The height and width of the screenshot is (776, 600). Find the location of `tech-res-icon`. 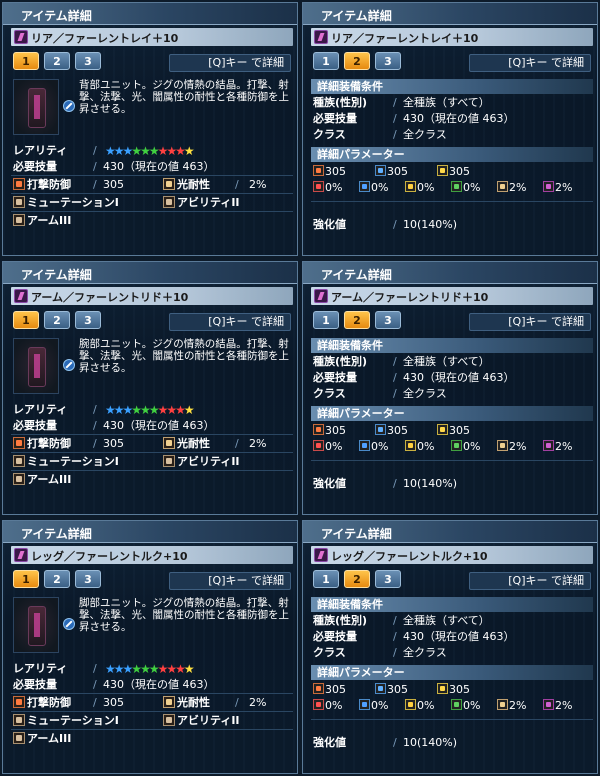

tech-res-icon is located at coordinates (410, 704).